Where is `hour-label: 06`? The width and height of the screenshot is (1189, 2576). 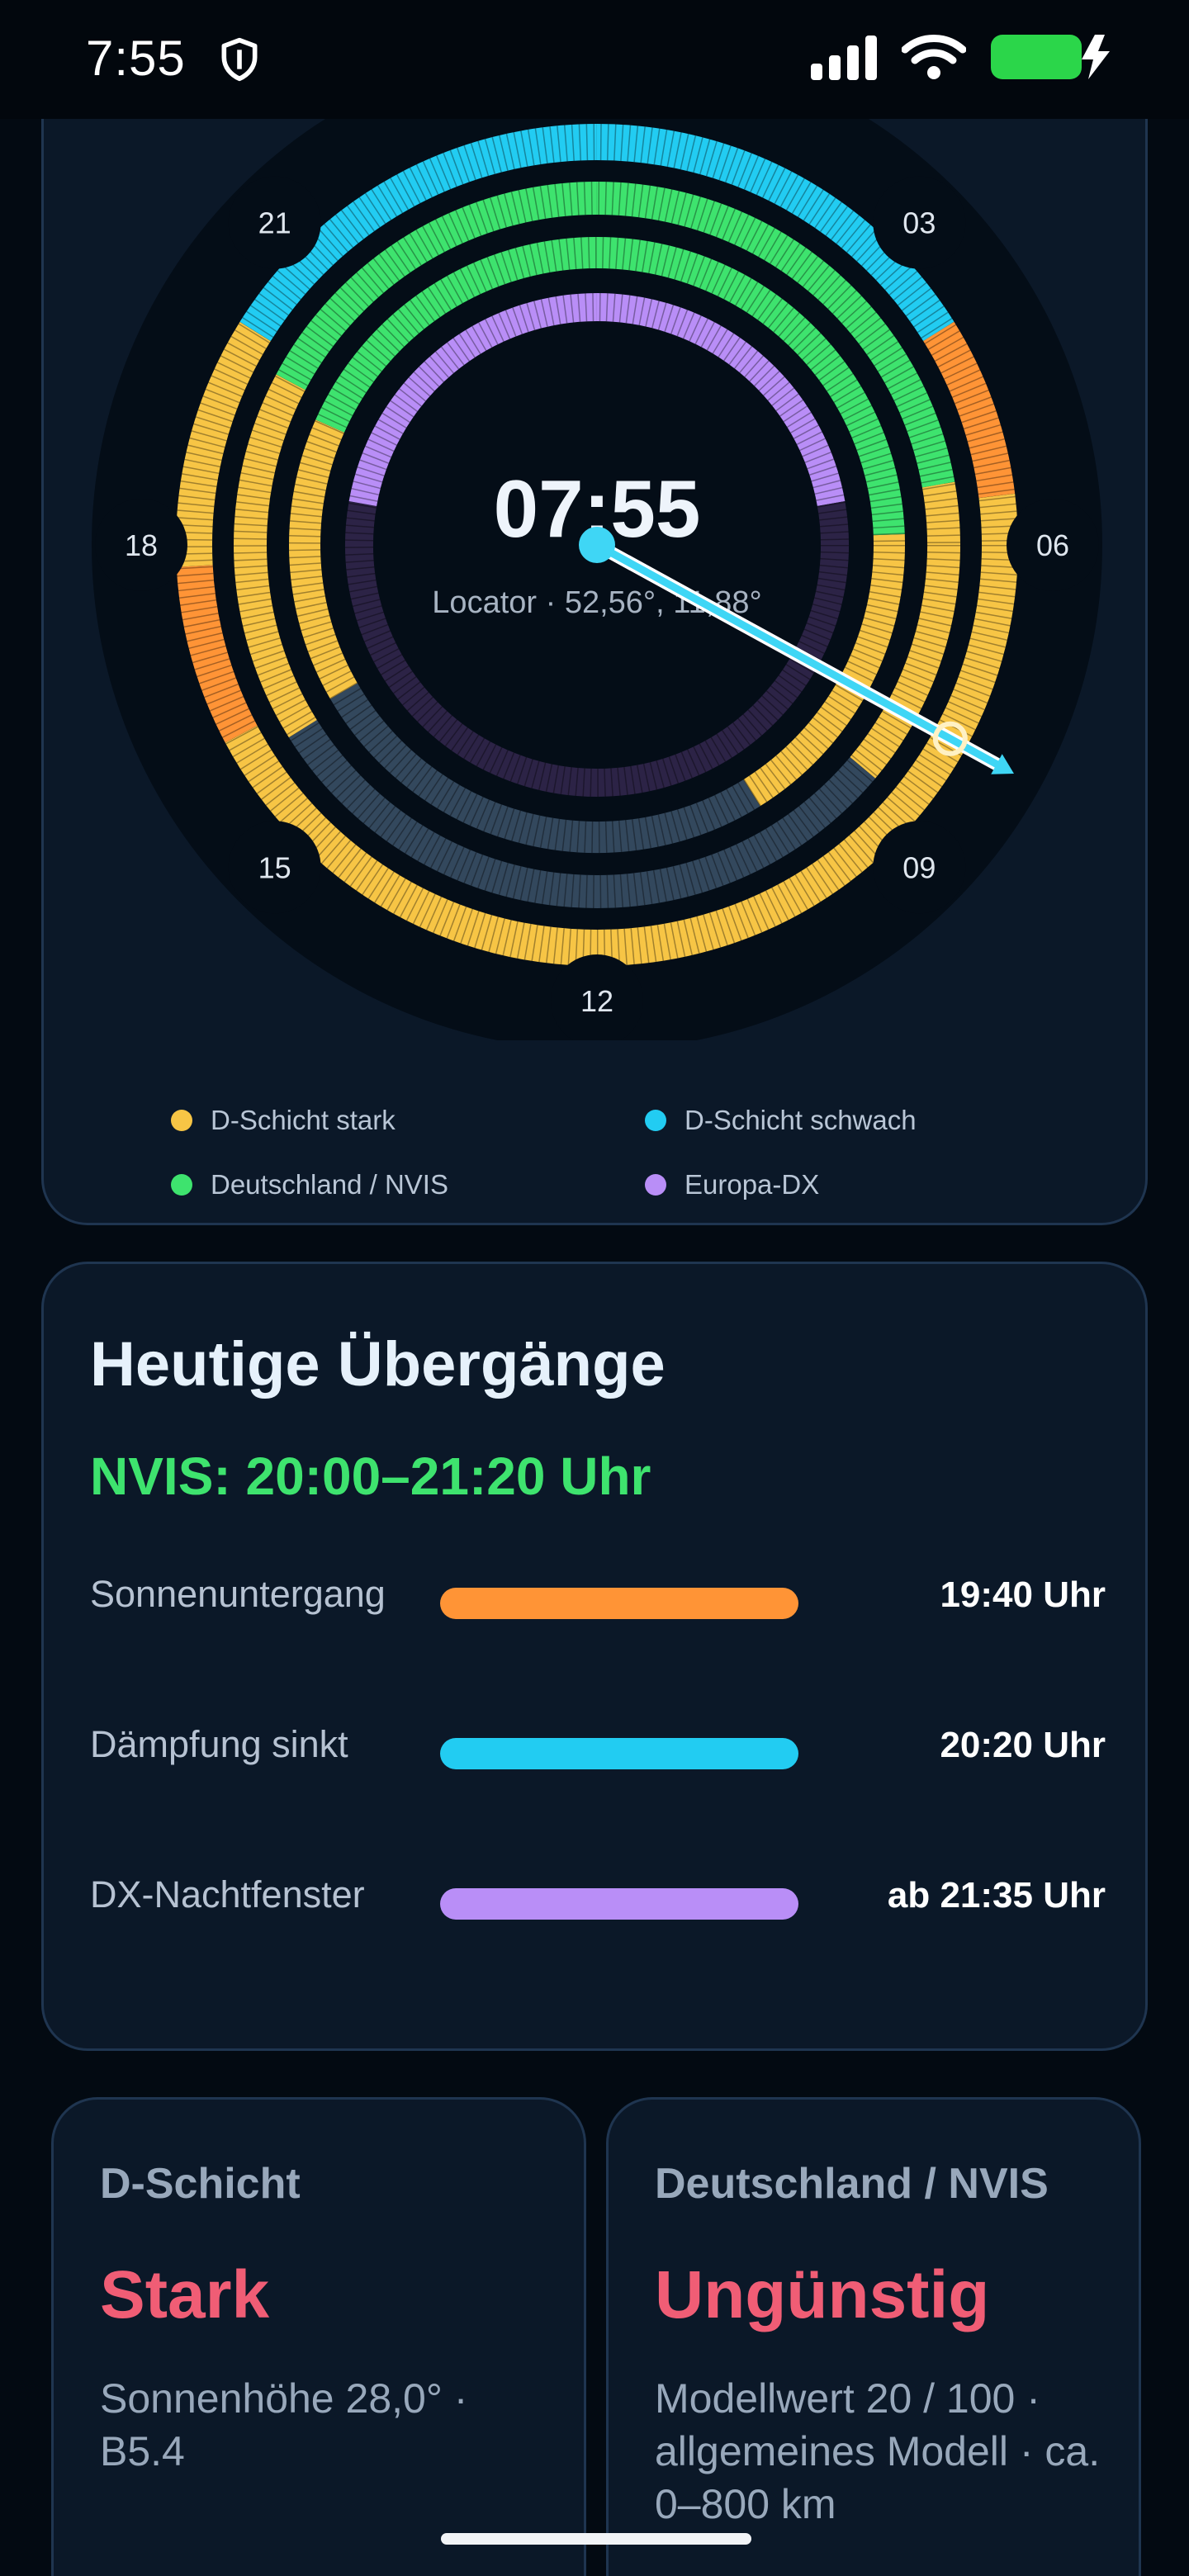 hour-label: 06 is located at coordinates (1052, 545).